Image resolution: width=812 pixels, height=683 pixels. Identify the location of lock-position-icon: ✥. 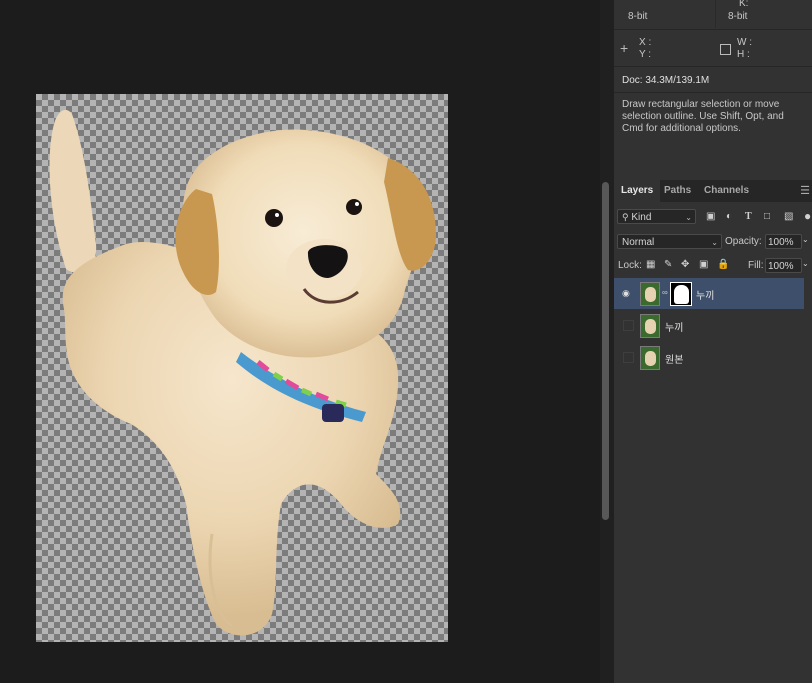
(685, 264).